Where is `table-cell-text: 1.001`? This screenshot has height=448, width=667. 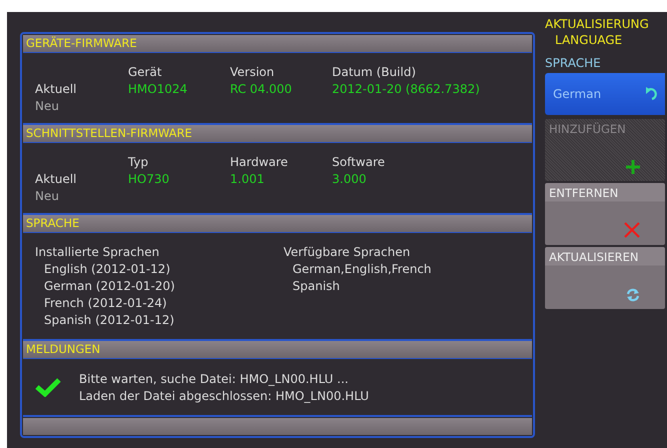 table-cell-text: 1.001 is located at coordinates (248, 179).